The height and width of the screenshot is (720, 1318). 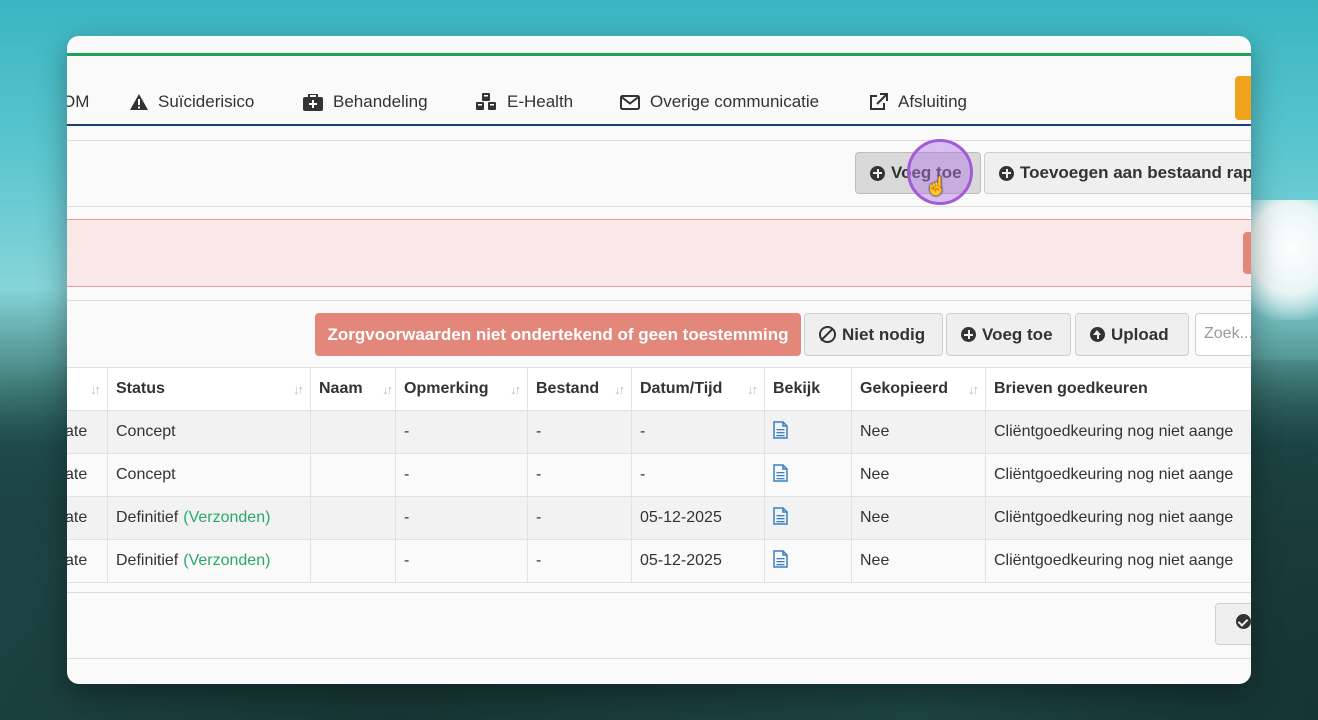 I want to click on approve-button, so click(x=1233, y=624).